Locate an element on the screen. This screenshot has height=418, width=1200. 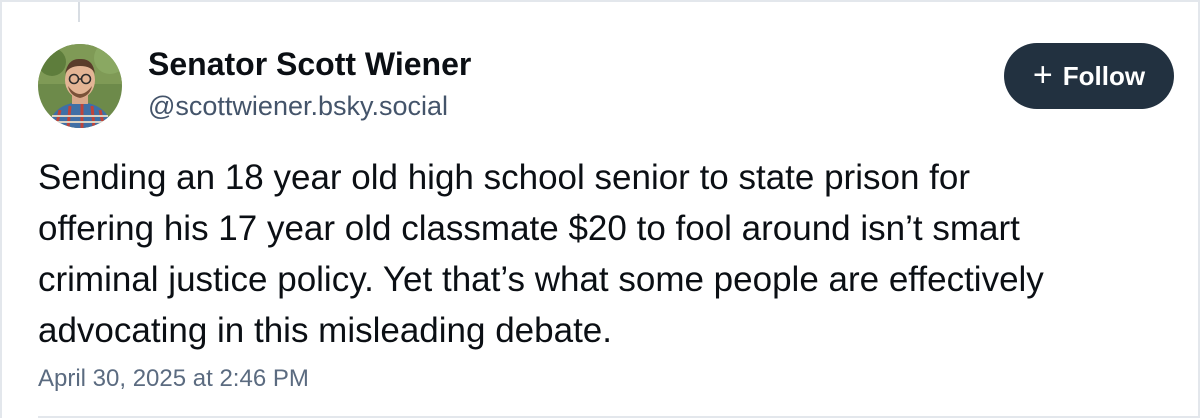
follow-button: + Follow is located at coordinates (1089, 76).